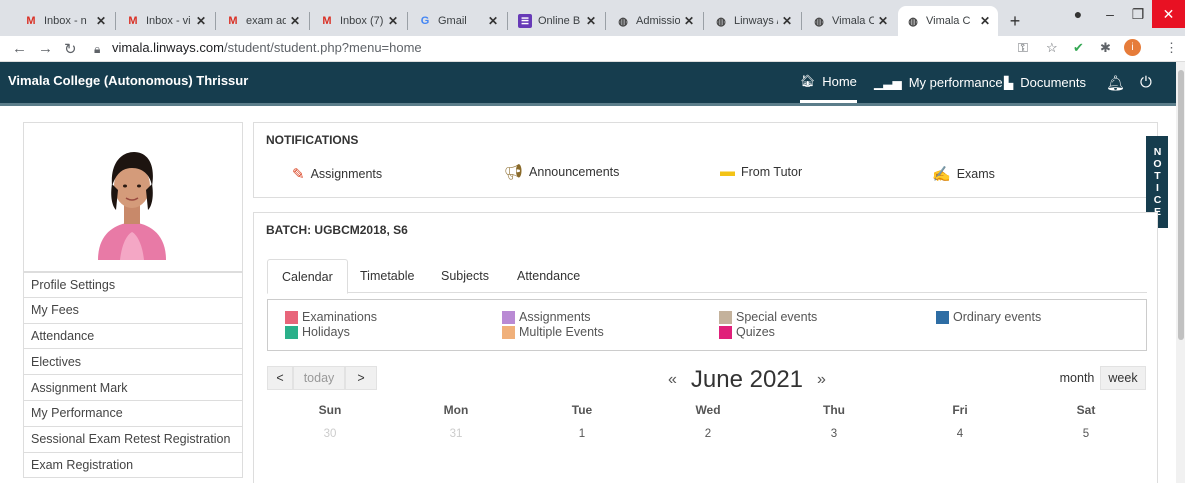 The height and width of the screenshot is (483, 1185). I want to click on reload-icon: ↻, so click(70, 49).